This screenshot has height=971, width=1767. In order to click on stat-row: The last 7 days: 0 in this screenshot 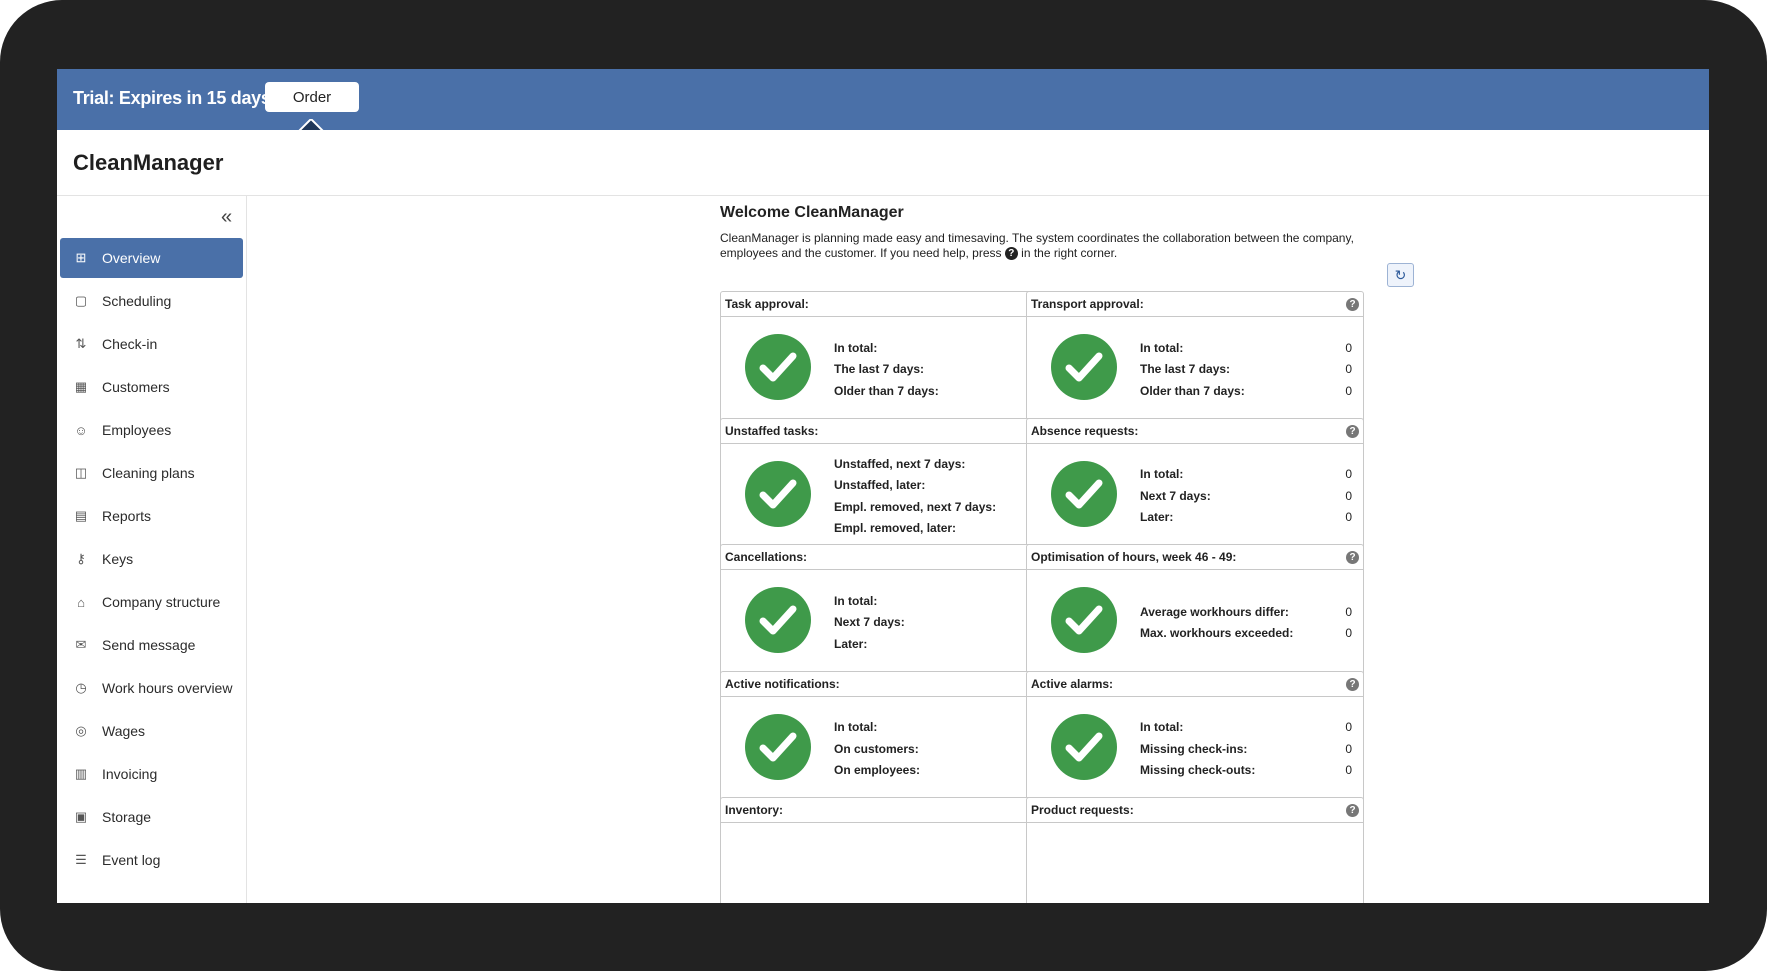, I will do `click(1246, 370)`.